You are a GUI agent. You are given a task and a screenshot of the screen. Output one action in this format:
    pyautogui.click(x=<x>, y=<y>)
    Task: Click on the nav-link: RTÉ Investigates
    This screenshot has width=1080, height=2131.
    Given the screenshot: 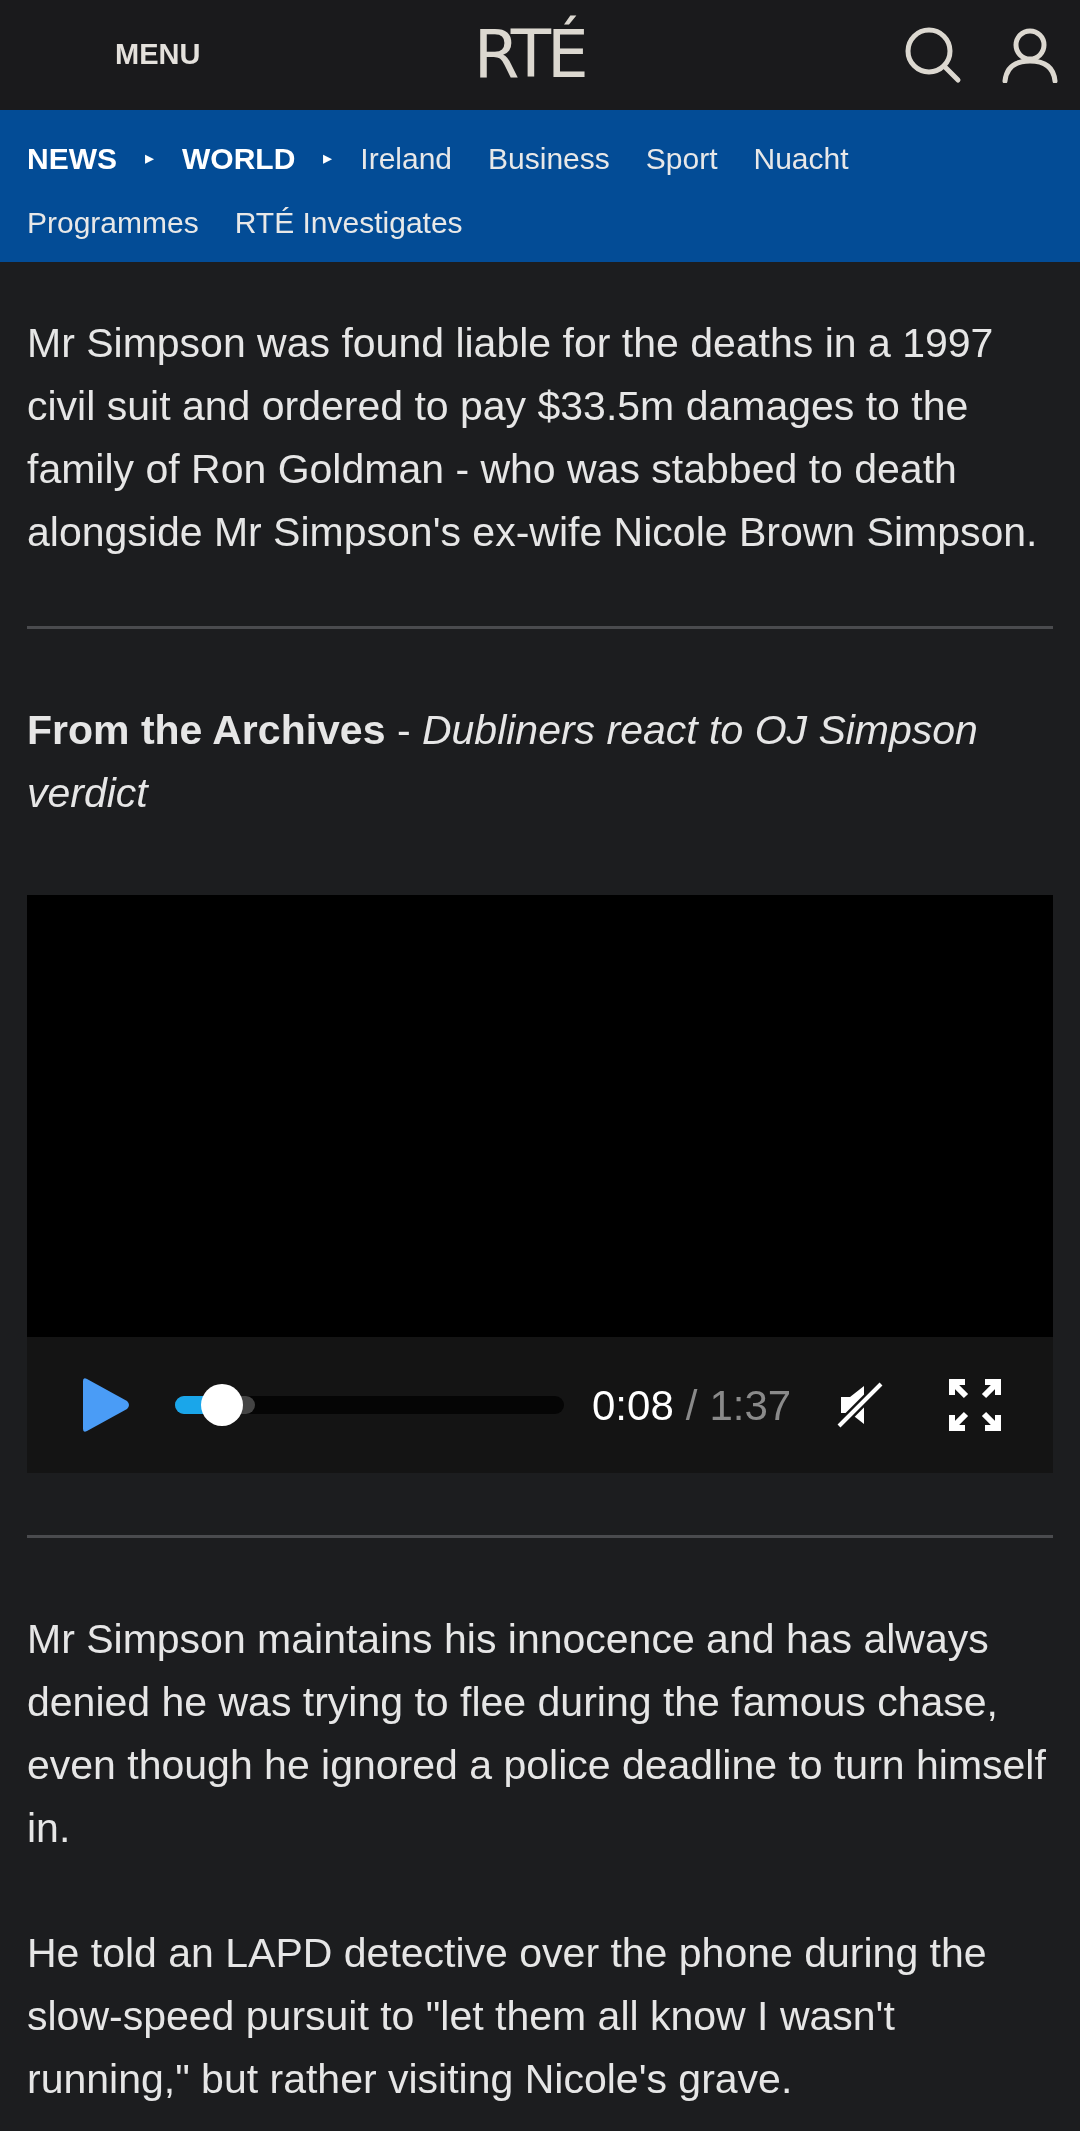 What is the action you would take?
    pyautogui.click(x=348, y=222)
    